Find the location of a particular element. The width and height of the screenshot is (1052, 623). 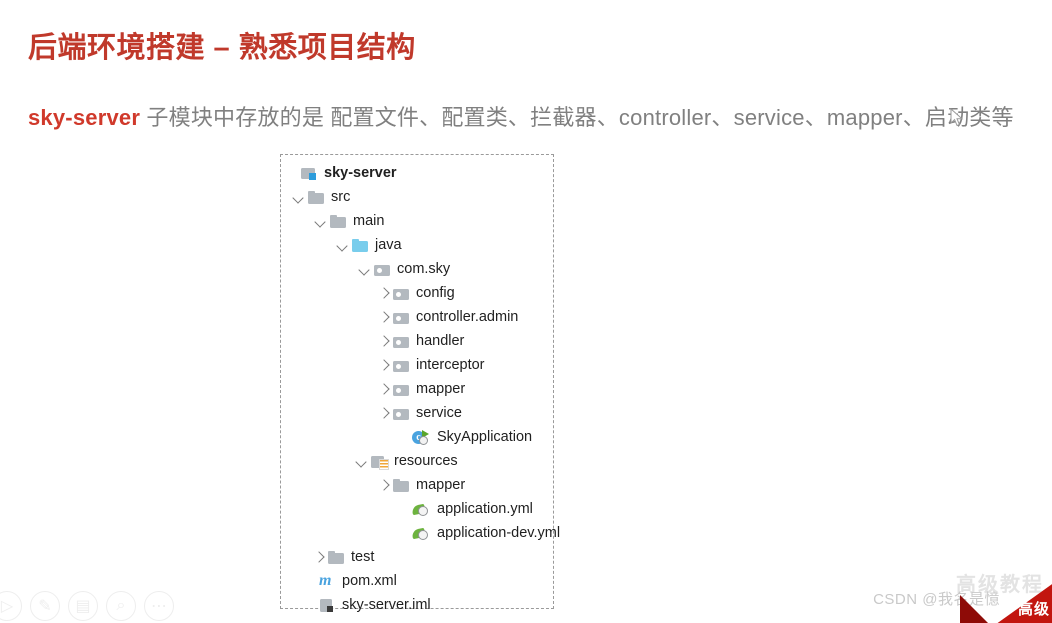

tree-item-sky-server-iml: sky-server.iml is located at coordinates (417, 605).